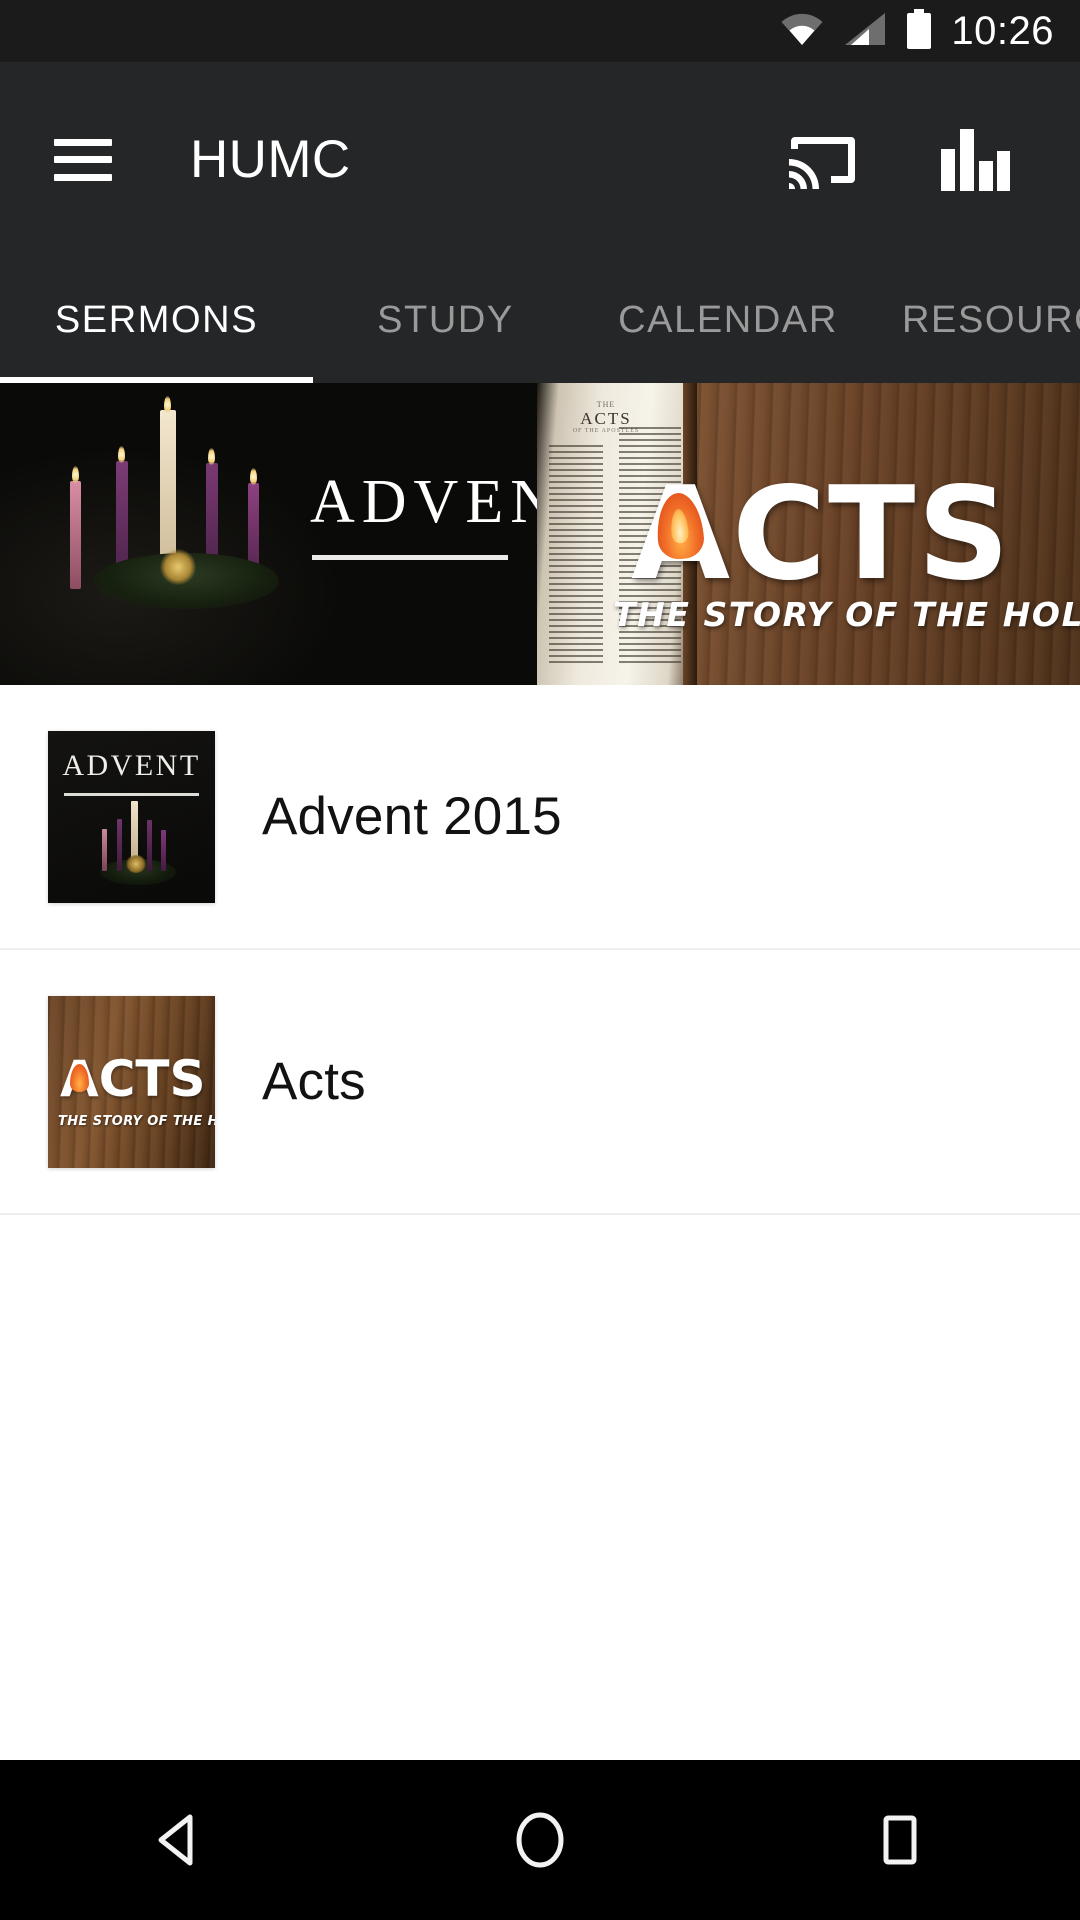 The image size is (1080, 1920). I want to click on bible-page-heading: THE ACTS OF THE APOSTLES, so click(606, 417).